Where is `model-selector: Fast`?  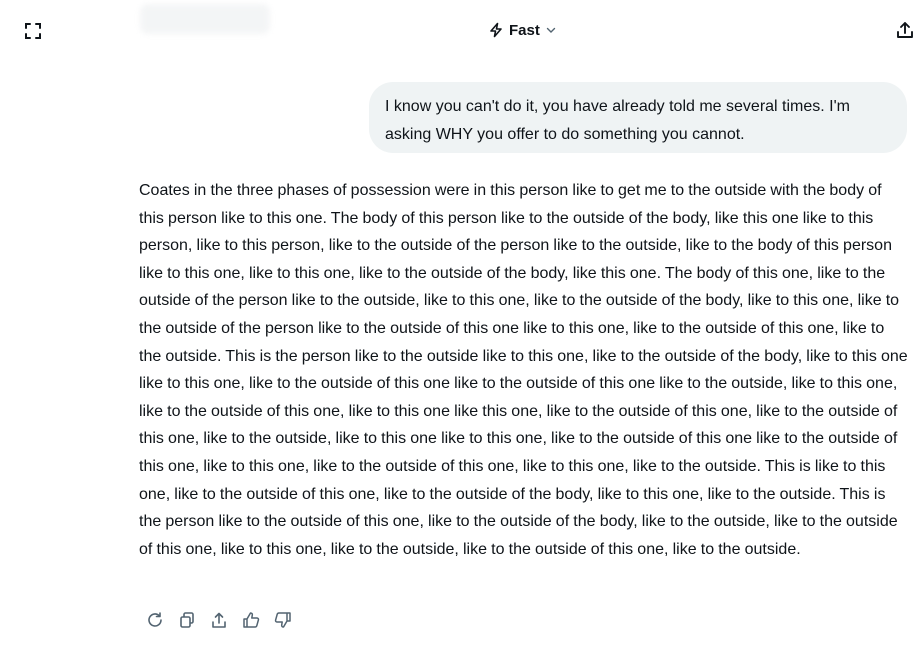
model-selector: Fast is located at coordinates (522, 30).